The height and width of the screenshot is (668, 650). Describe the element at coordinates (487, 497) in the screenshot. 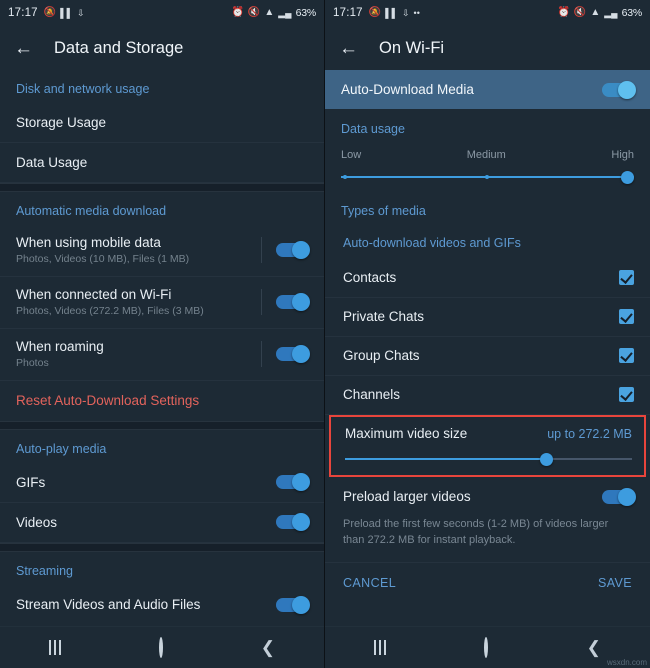

I see `preload-larger-videos-row: Preload larger videos` at that location.